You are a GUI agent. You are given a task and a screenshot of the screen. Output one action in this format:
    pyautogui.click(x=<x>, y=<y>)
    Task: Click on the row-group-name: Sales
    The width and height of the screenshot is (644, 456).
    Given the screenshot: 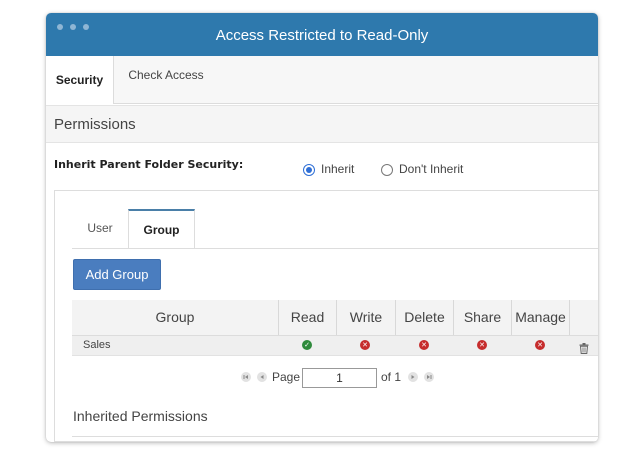 What is the action you would take?
    pyautogui.click(x=97, y=345)
    